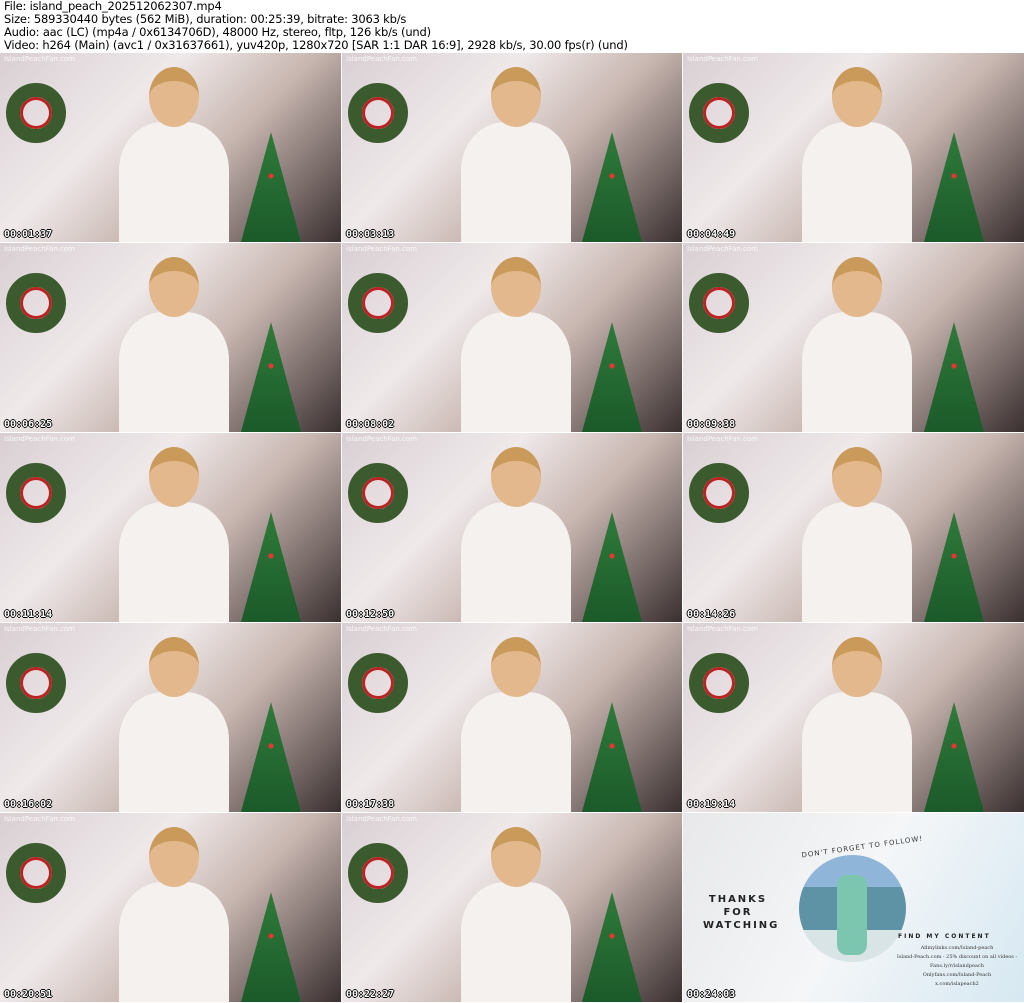 The image size is (1024, 1003). What do you see at coordinates (370, 804) in the screenshot?
I see `timestamp: 00:17:38` at bounding box center [370, 804].